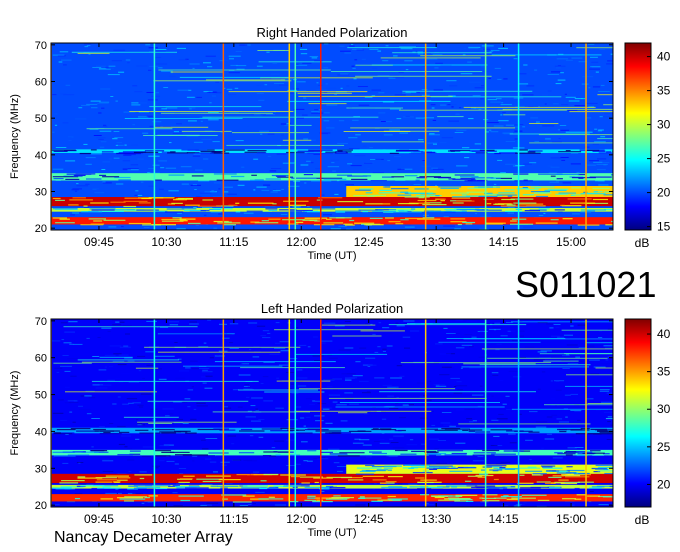 This screenshot has height=552, width=680. I want to click on plot-title: Left Handed Polarization, so click(332, 308).